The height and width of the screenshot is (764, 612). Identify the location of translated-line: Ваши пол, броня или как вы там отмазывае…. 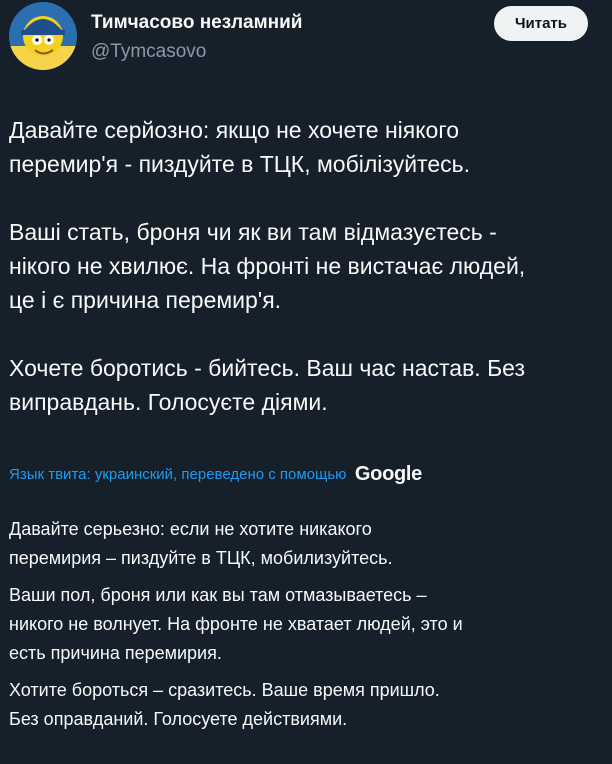
(218, 595).